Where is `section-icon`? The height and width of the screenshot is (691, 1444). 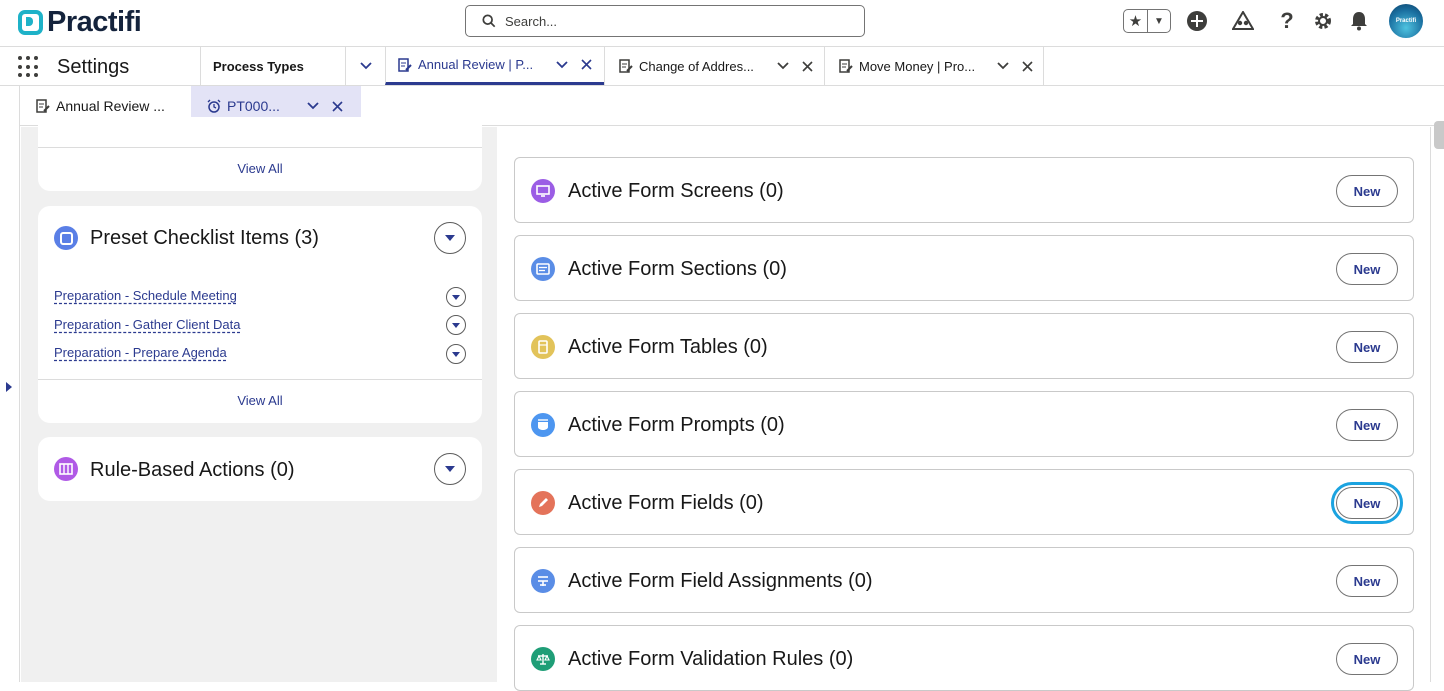
section-icon is located at coordinates (543, 269).